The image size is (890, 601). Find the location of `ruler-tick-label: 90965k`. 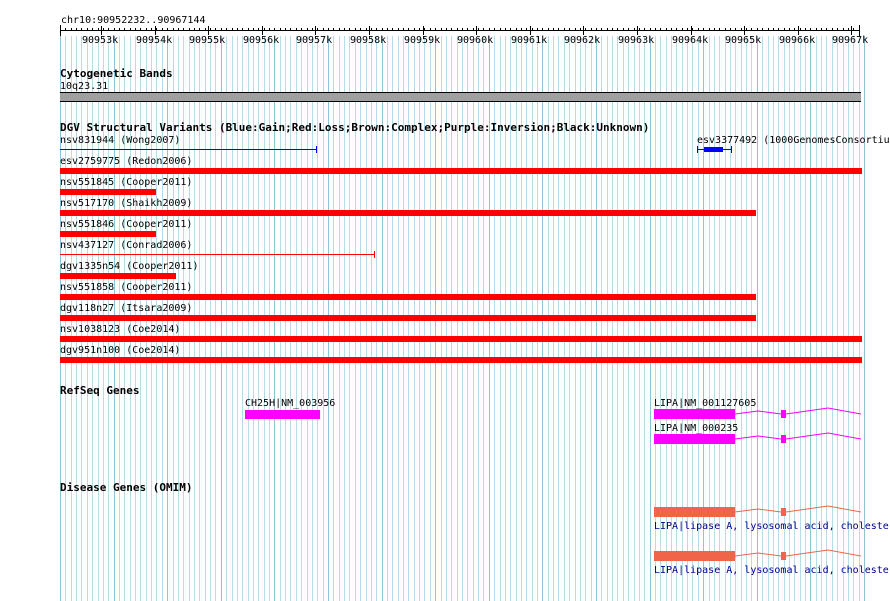

ruler-tick-label: 90965k is located at coordinates (743, 40).